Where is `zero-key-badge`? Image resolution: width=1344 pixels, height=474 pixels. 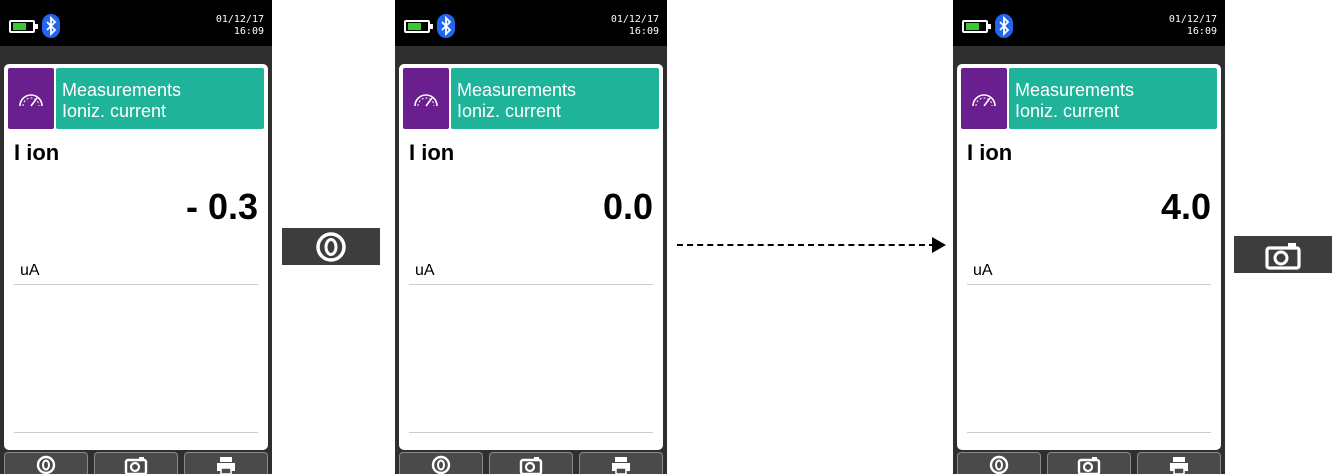 zero-key-badge is located at coordinates (331, 246).